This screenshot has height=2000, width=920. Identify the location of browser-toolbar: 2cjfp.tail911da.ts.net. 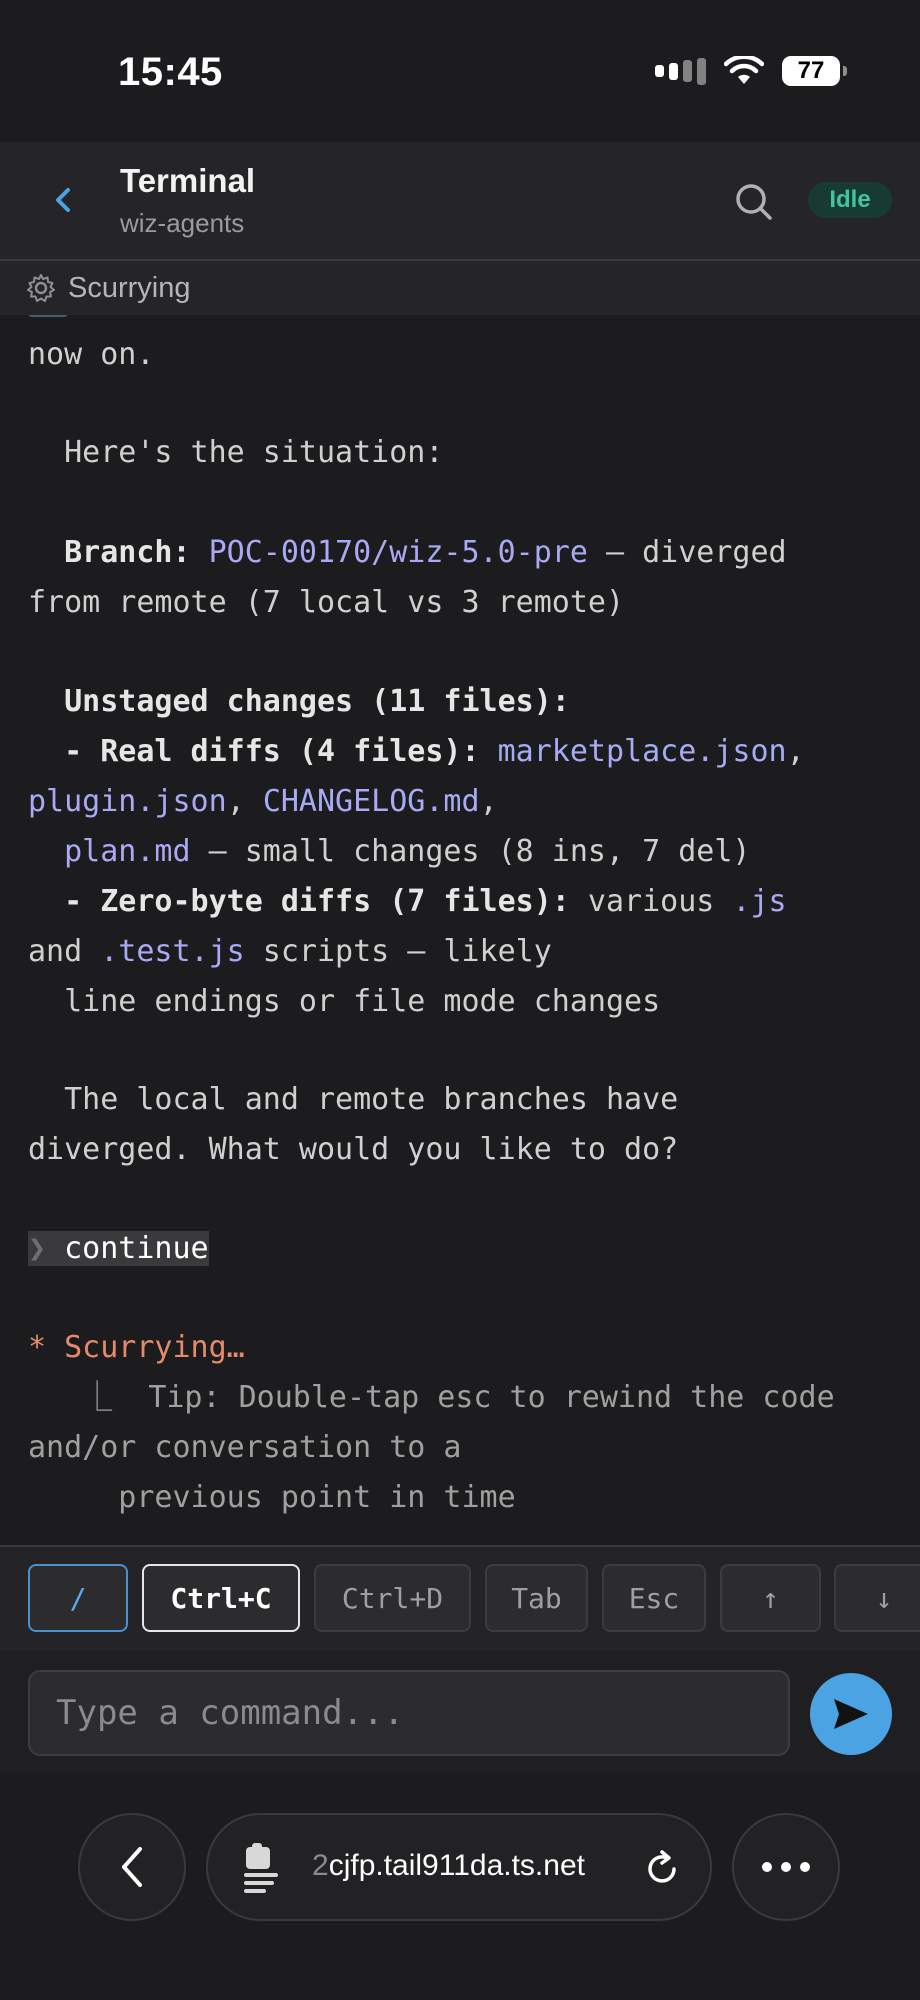
(460, 1886).